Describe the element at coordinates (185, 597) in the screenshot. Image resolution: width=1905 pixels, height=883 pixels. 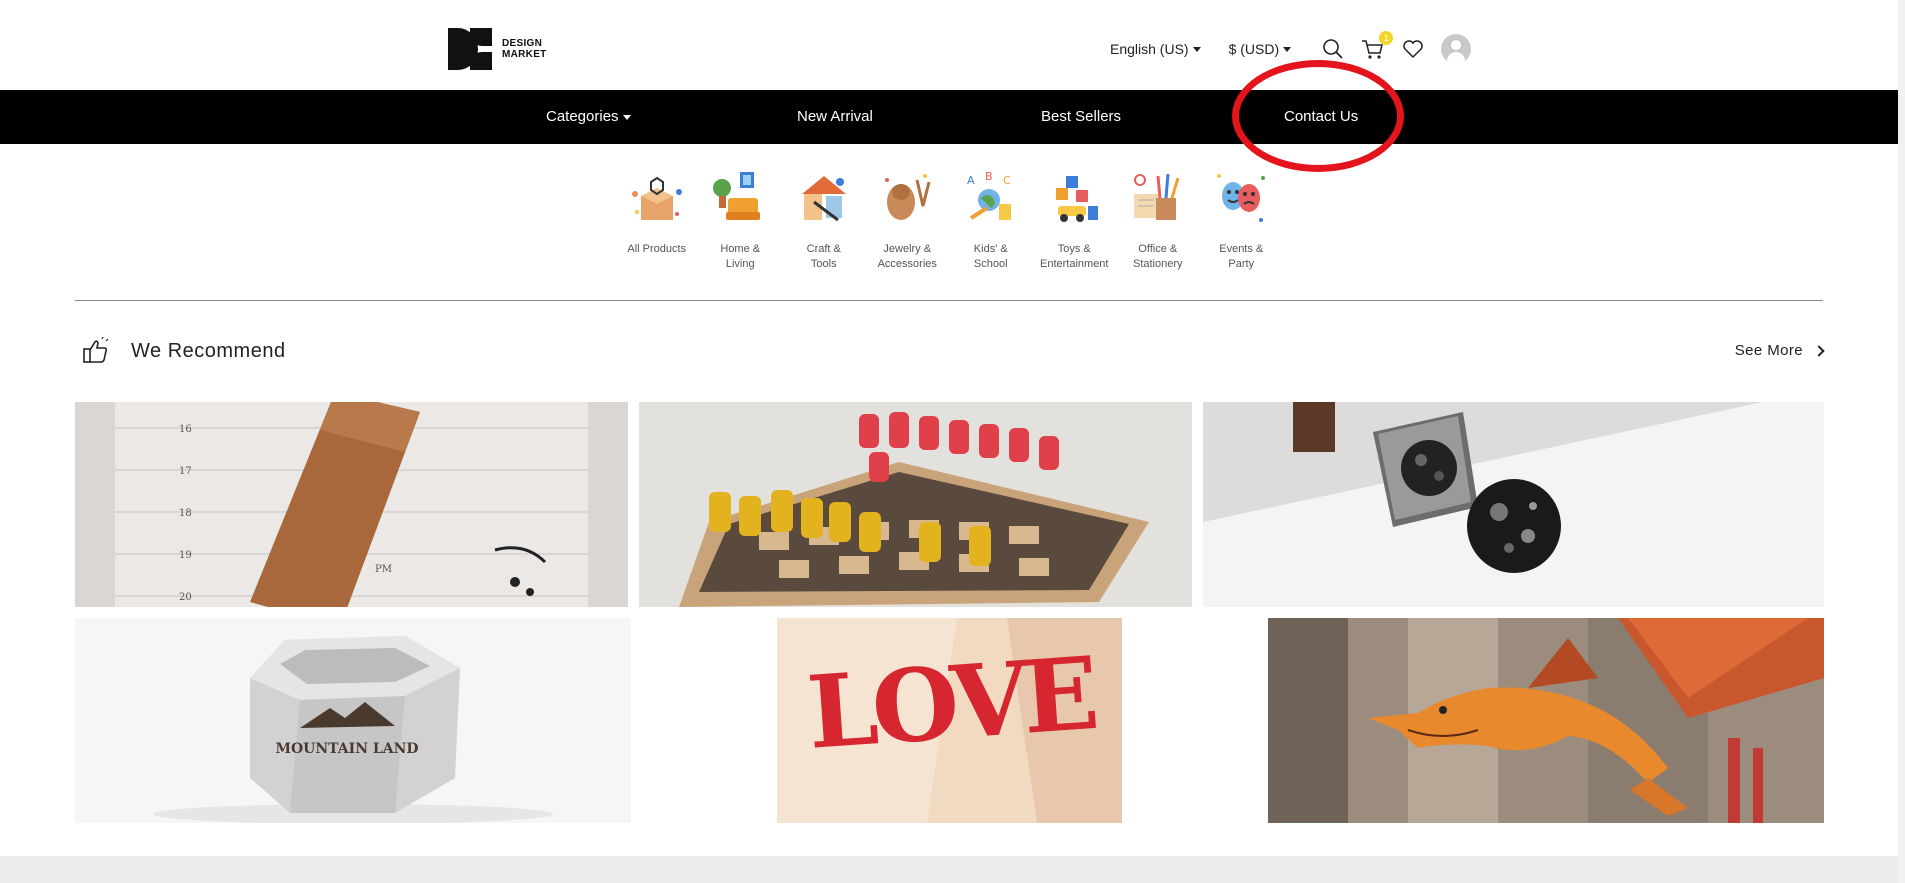
I see `svg-text: 20` at that location.